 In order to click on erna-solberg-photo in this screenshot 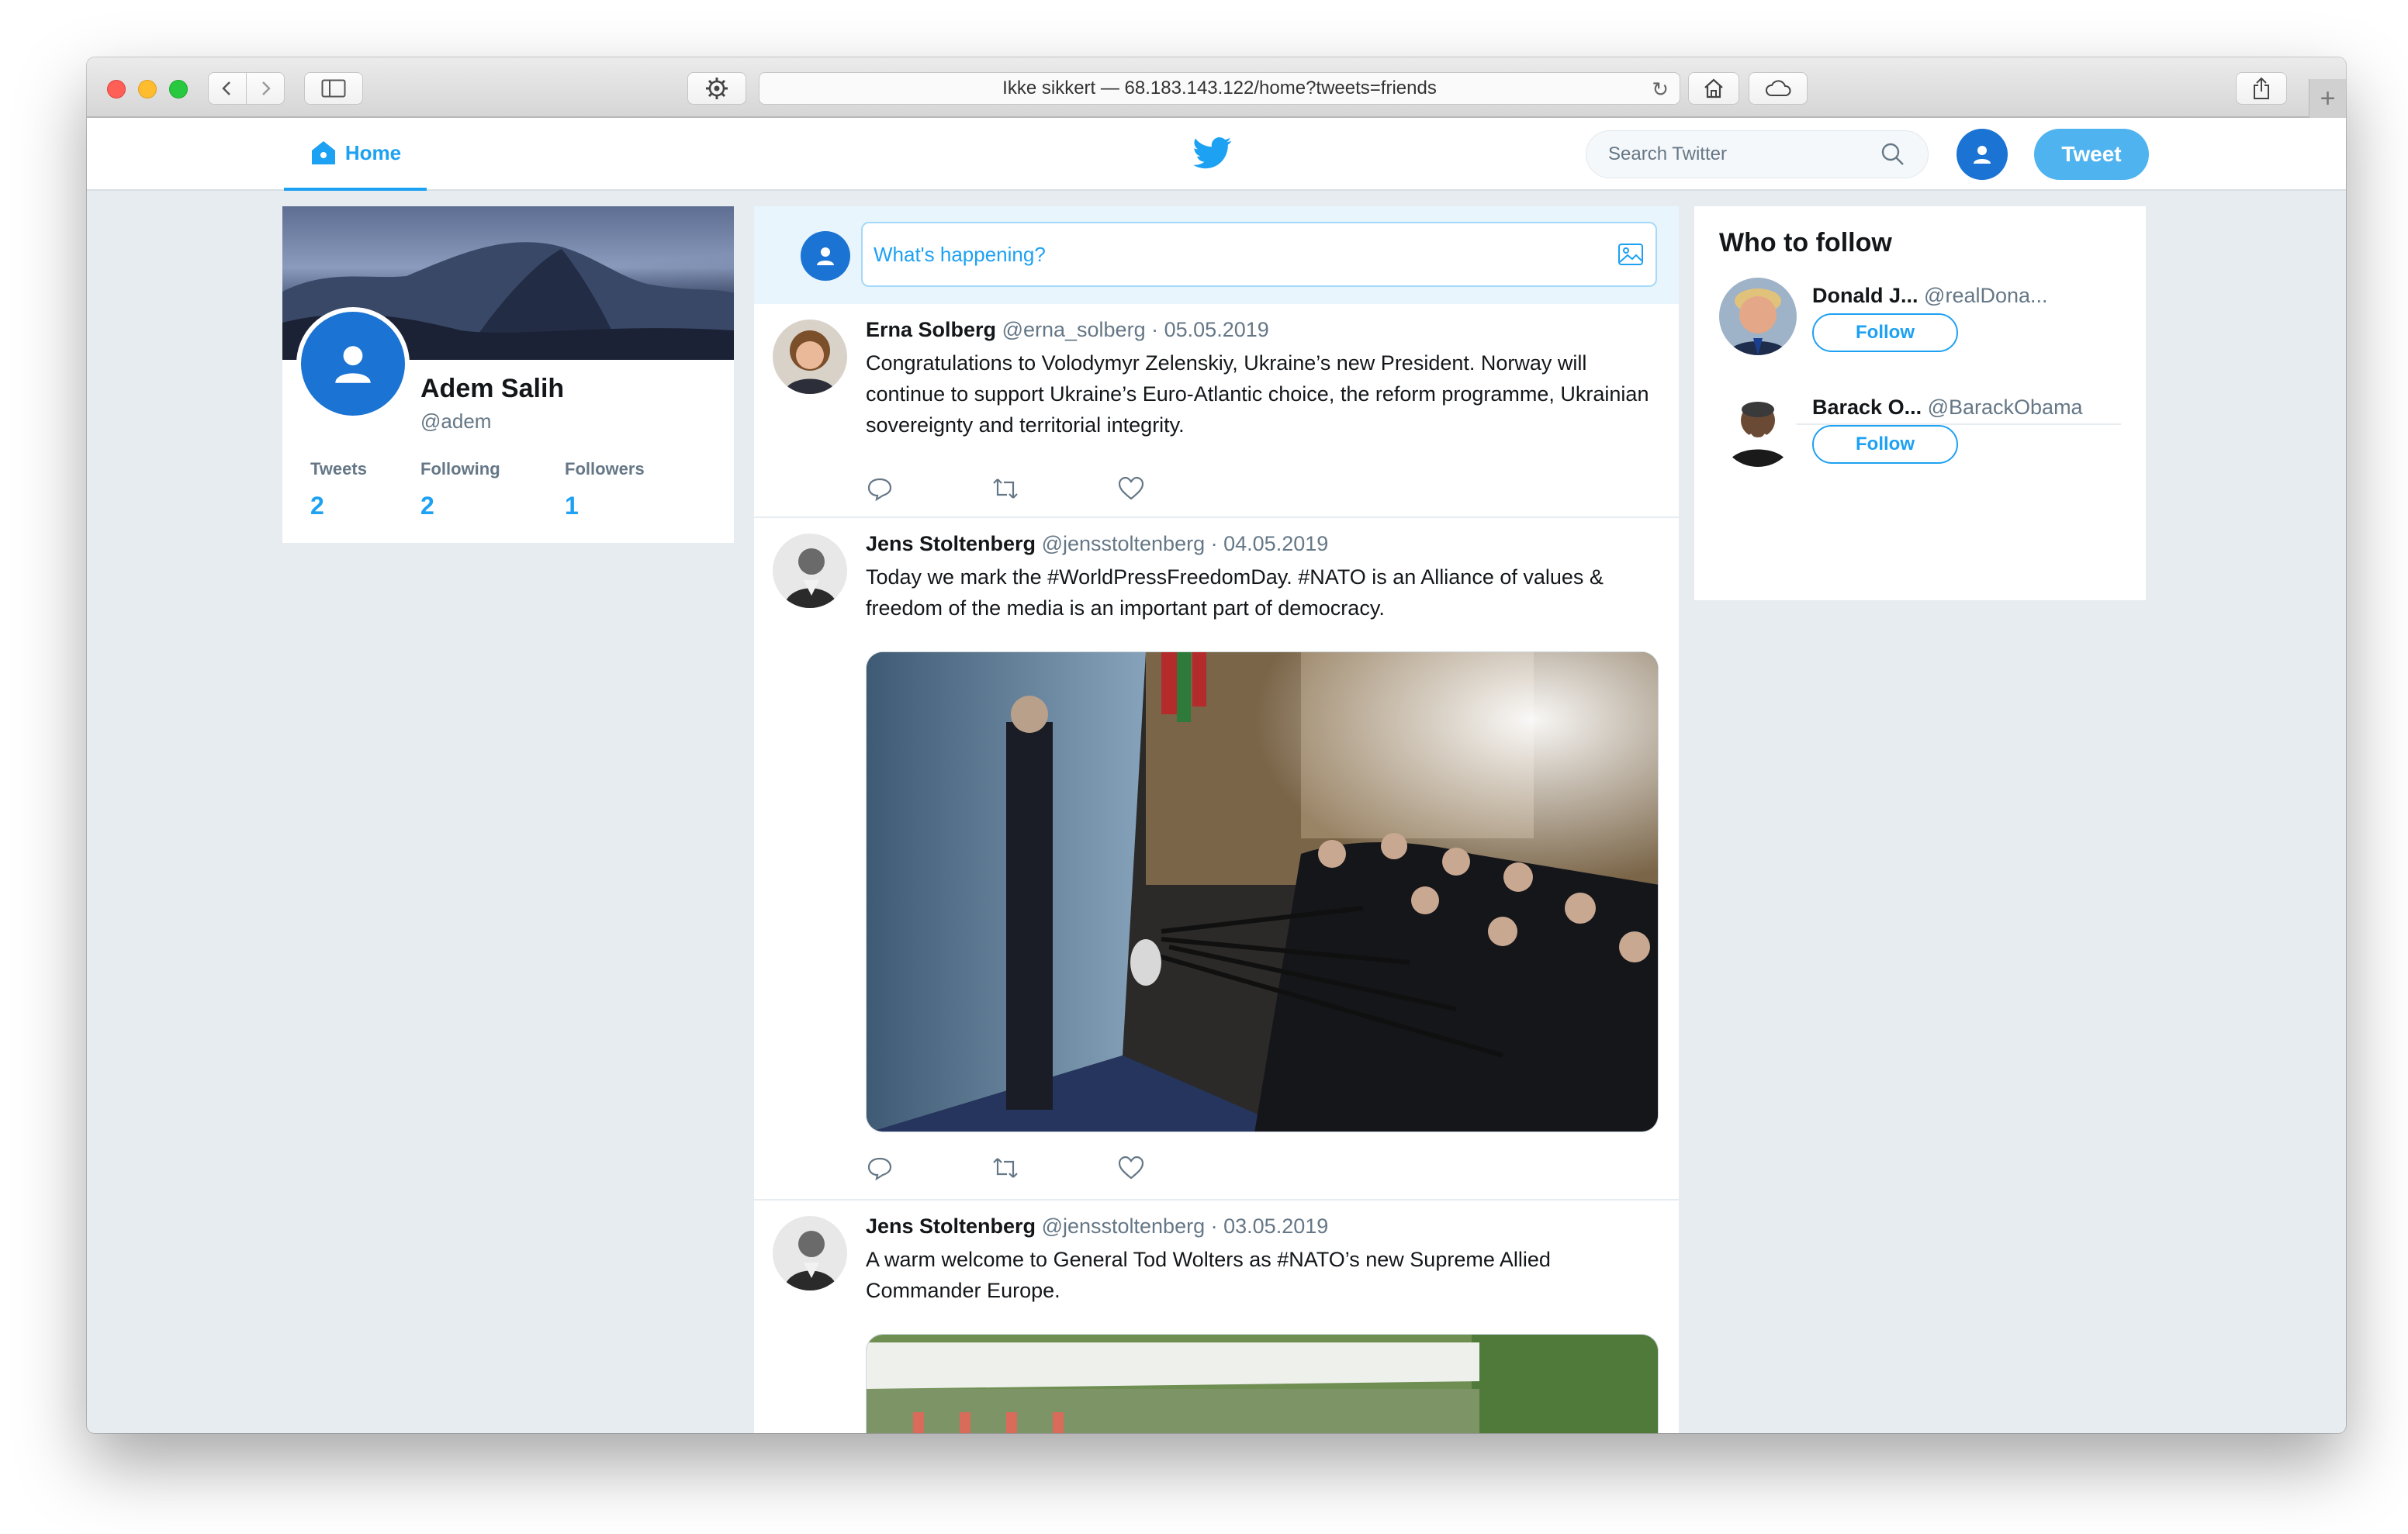, I will do `click(810, 357)`.